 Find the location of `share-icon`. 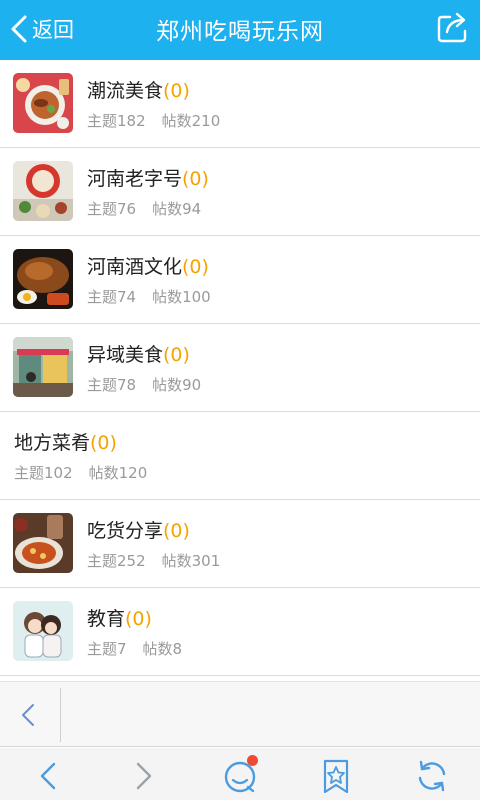

share-icon is located at coordinates (452, 27).